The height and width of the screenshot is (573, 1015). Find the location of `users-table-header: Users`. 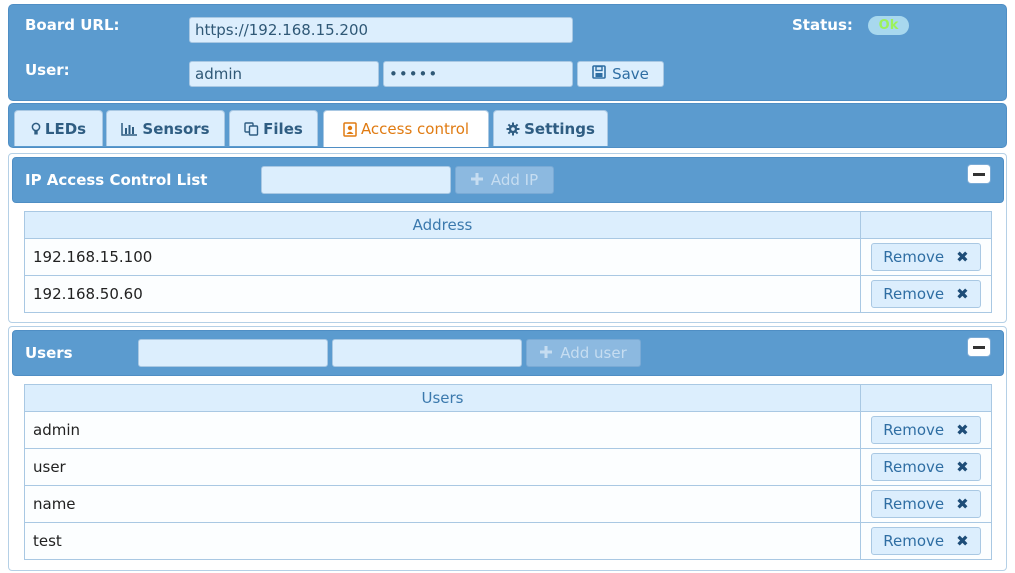

users-table-header: Users is located at coordinates (508, 398).